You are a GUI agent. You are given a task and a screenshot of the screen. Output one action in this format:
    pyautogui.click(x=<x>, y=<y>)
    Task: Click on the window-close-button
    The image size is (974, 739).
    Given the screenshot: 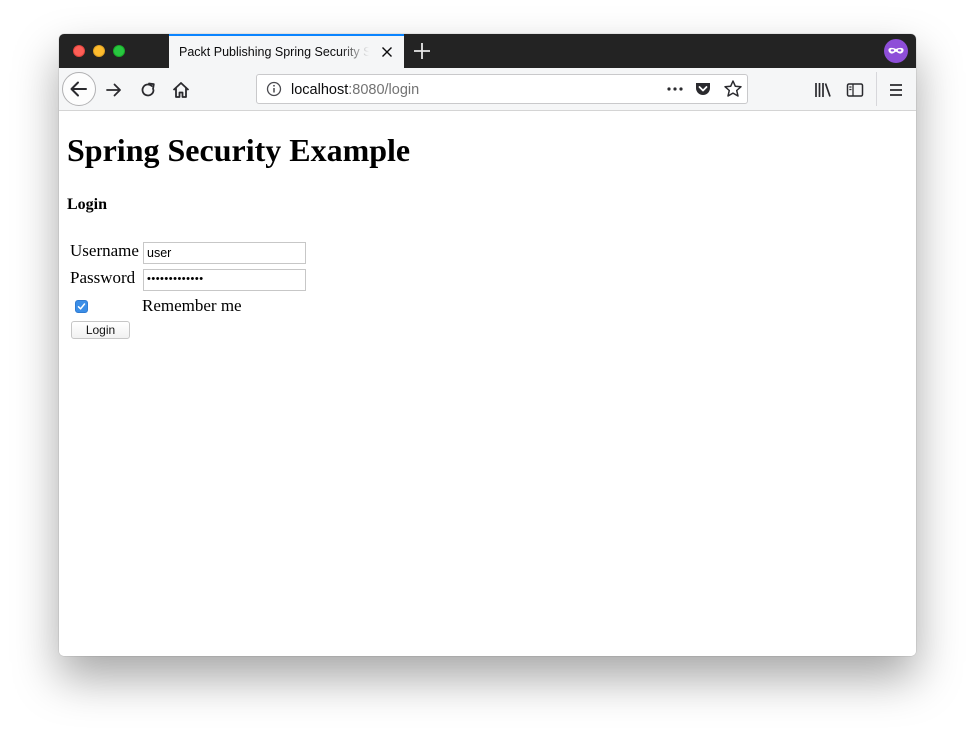 What is the action you would take?
    pyautogui.click(x=79, y=51)
    